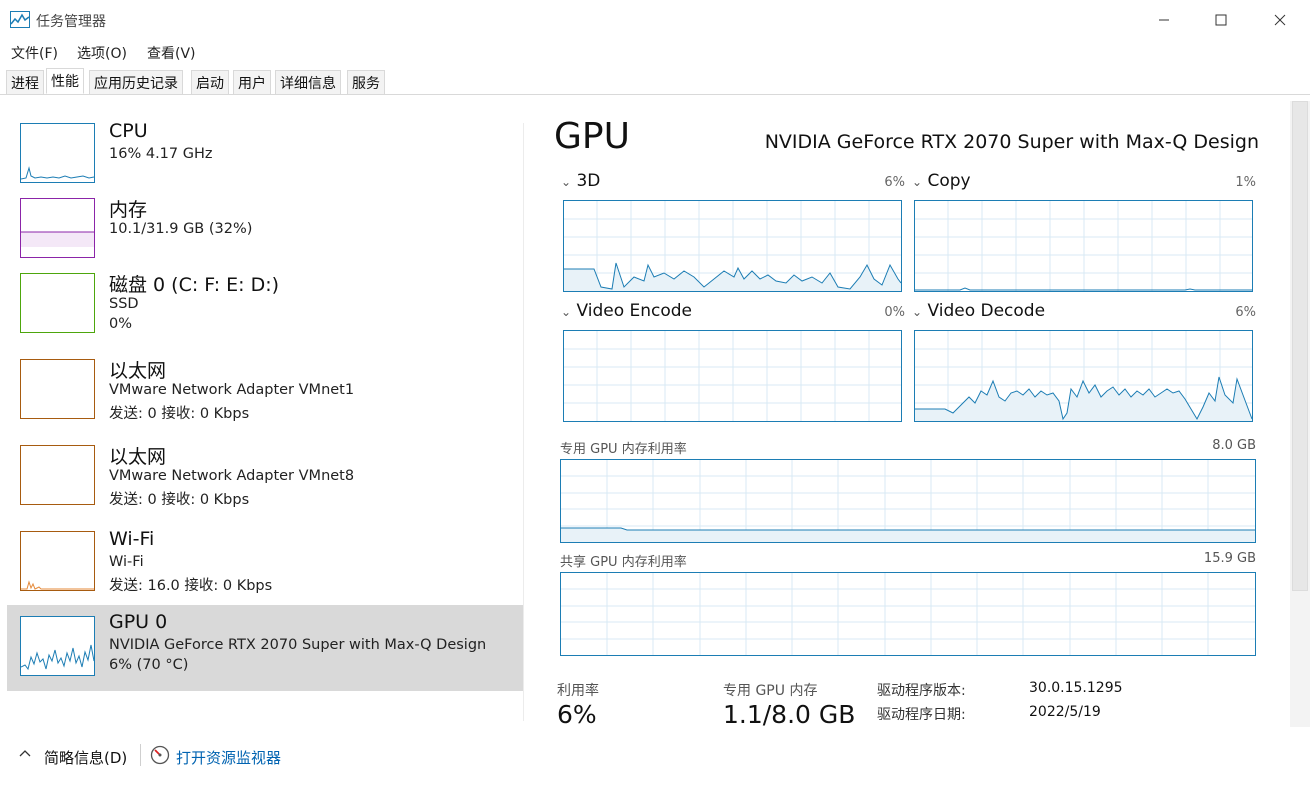 This screenshot has height=787, width=1310. What do you see at coordinates (25, 82) in the screenshot?
I see `tab-processes: 进程` at bounding box center [25, 82].